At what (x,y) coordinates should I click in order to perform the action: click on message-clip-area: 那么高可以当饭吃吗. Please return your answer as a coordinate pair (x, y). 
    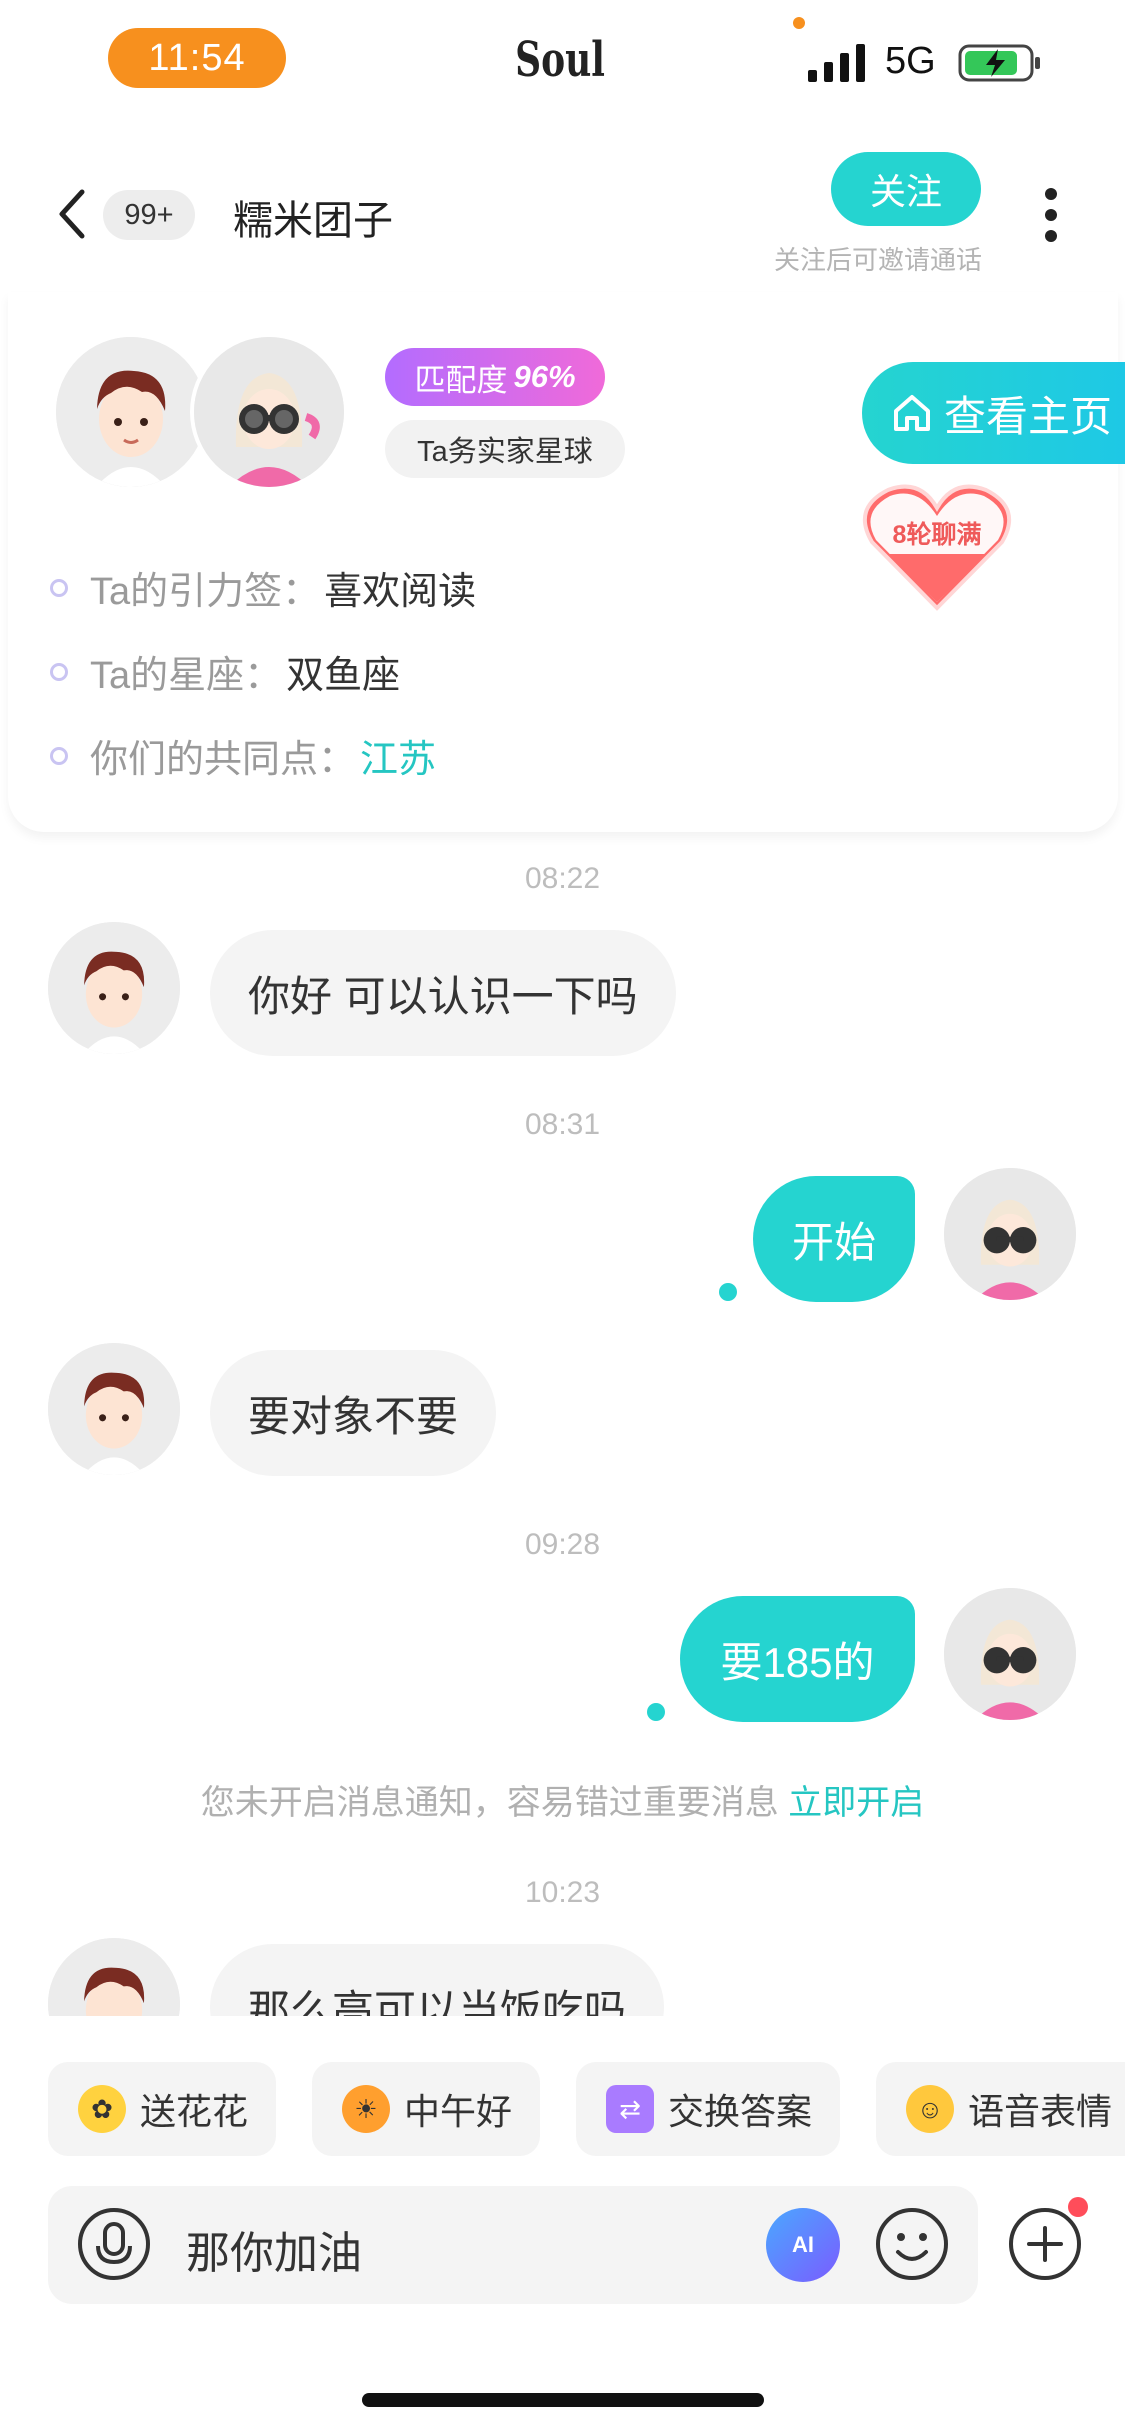
    Looking at the image, I should click on (562, 1973).